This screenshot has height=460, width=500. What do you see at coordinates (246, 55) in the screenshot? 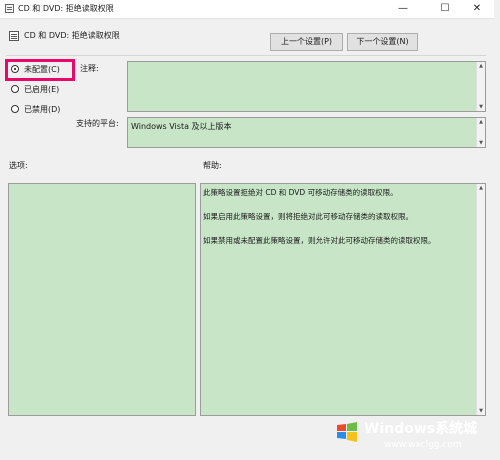
I see `header-divider` at bounding box center [246, 55].